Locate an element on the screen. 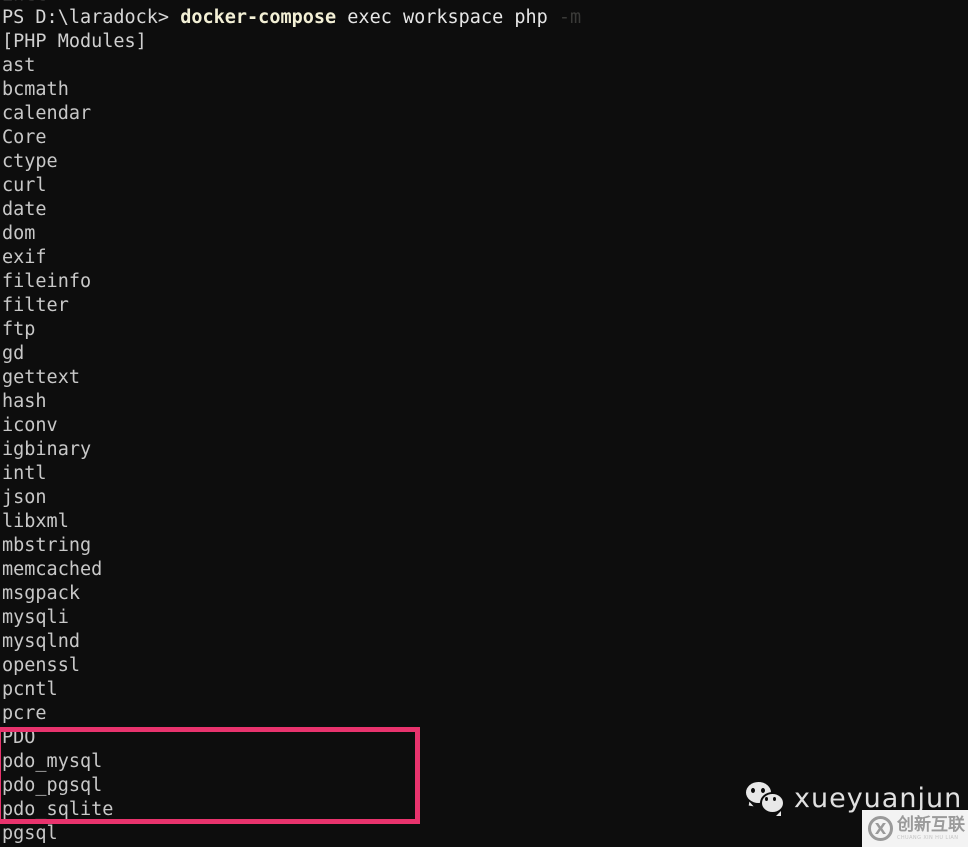  module-row: pcntl is located at coordinates (30, 689).